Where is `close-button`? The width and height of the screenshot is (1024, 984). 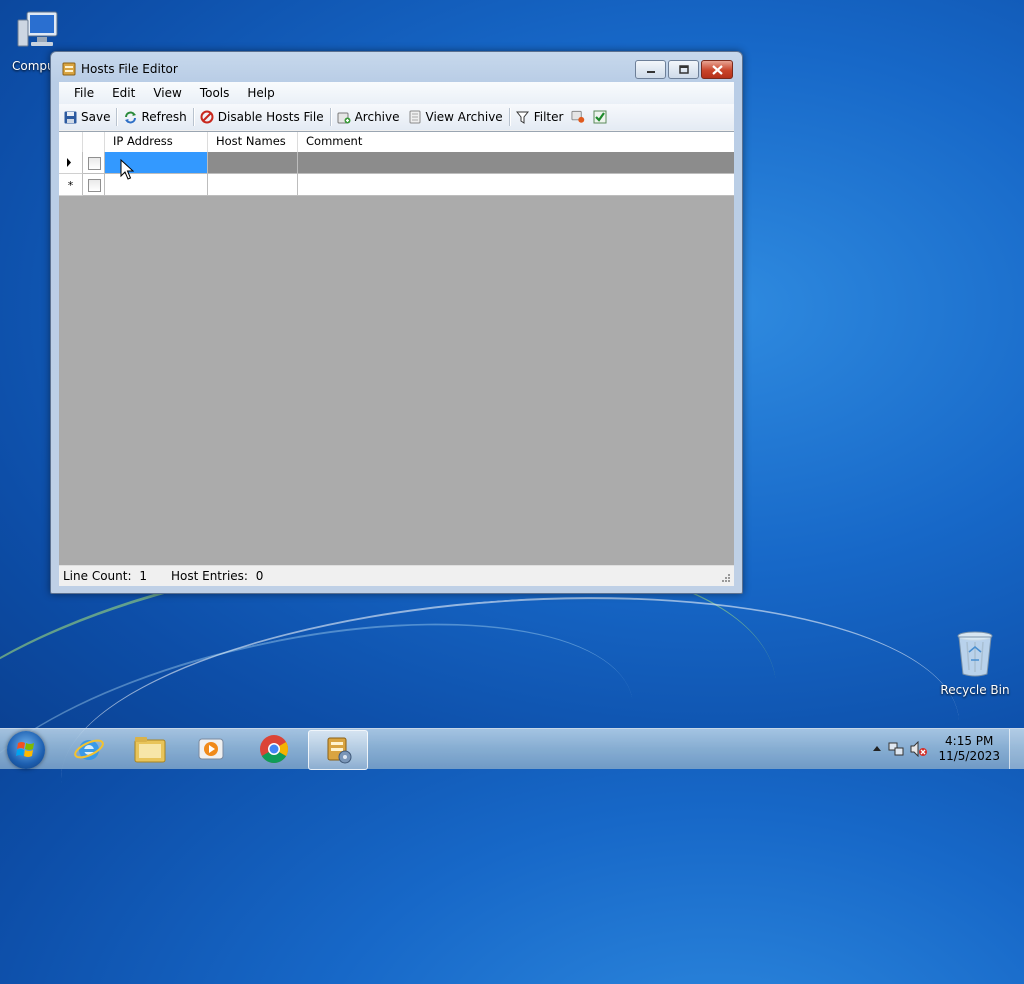 close-button is located at coordinates (717, 69).